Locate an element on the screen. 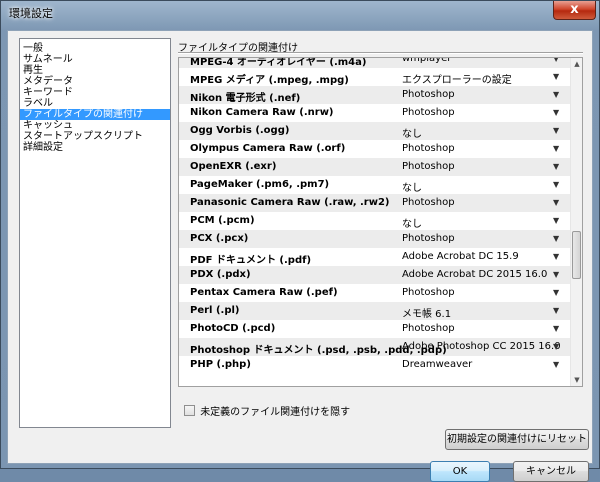 The width and height of the screenshot is (600, 482). application-select: Dreamweaver is located at coordinates (437, 364).